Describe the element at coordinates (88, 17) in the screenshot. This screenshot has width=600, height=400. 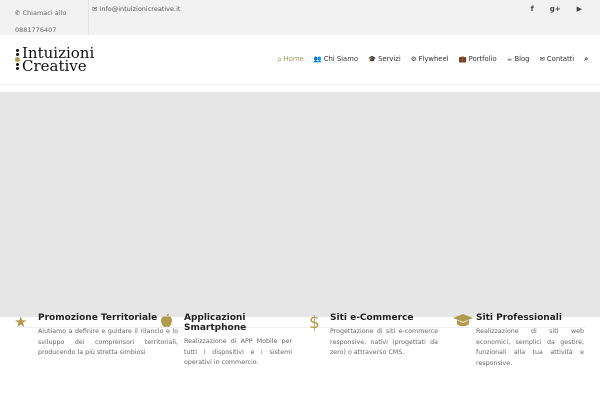
I see `divider` at that location.